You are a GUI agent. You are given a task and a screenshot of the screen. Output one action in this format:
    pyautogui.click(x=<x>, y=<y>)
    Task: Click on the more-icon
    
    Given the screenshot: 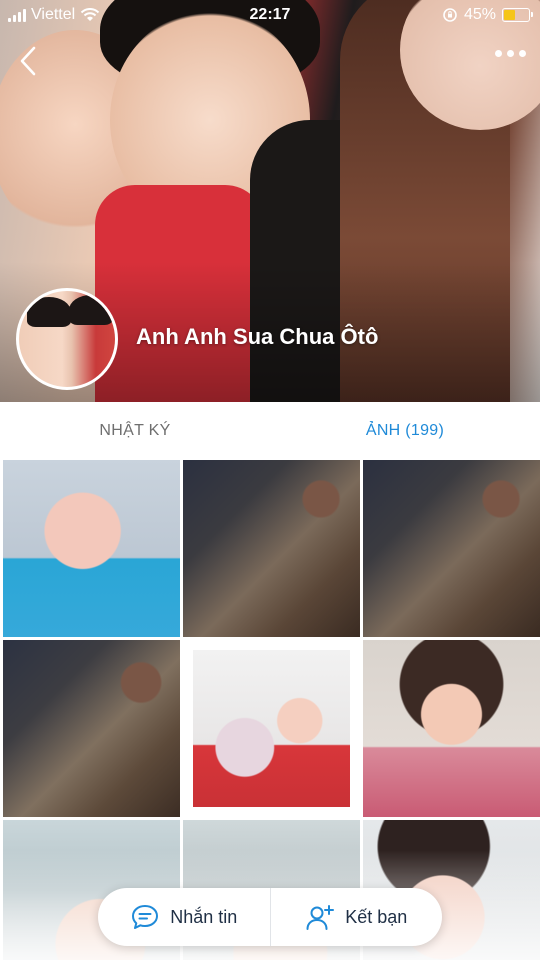 What is the action you would take?
    pyautogui.click(x=510, y=53)
    